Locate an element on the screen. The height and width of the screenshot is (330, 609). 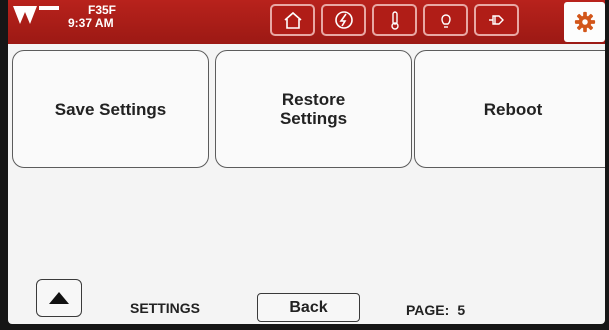
scroll-up-button is located at coordinates (59, 298).